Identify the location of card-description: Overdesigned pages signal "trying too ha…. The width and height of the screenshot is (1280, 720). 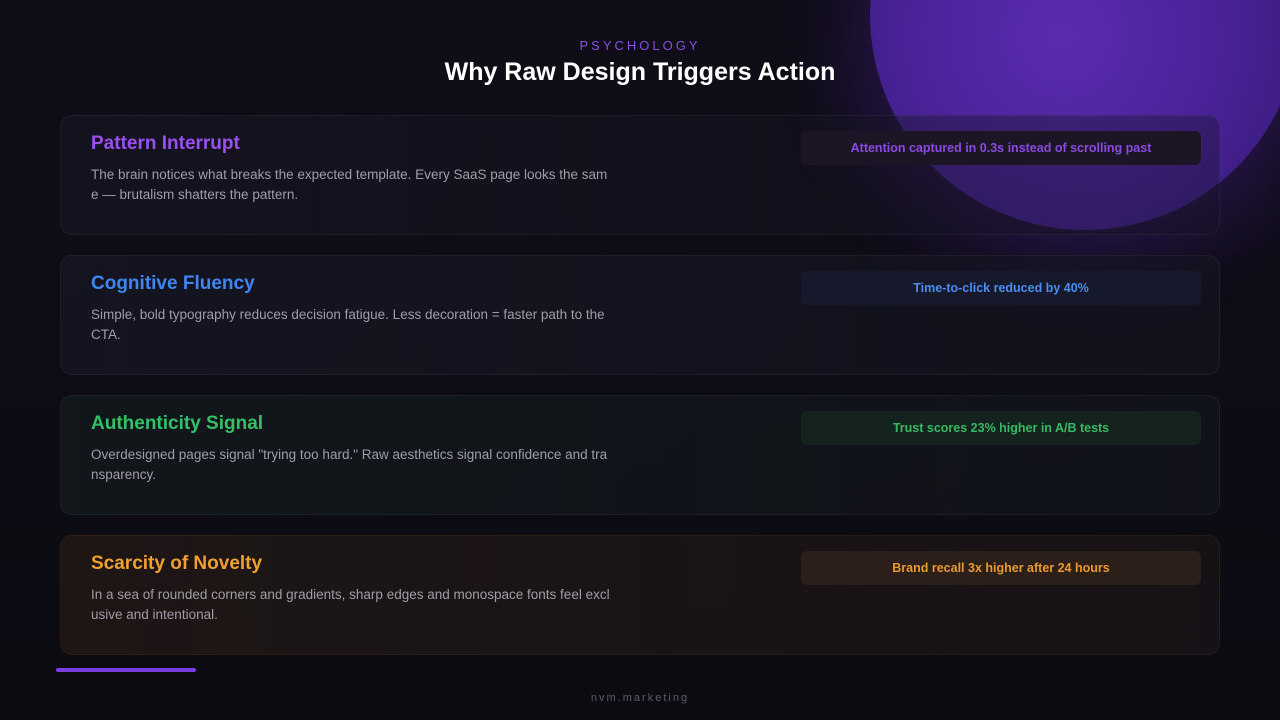
(349, 464).